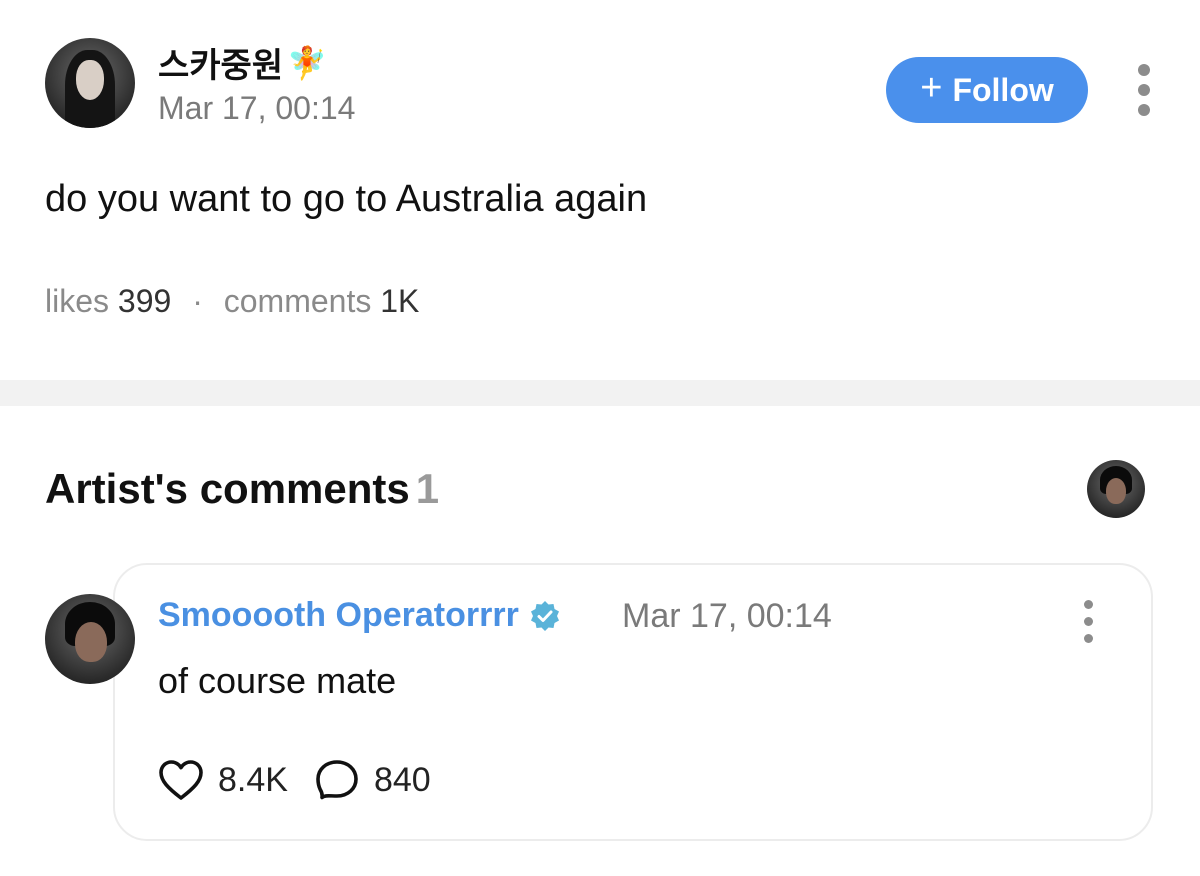 The height and width of the screenshot is (876, 1200). What do you see at coordinates (253, 779) in the screenshot?
I see `like-count: 8.4K` at bounding box center [253, 779].